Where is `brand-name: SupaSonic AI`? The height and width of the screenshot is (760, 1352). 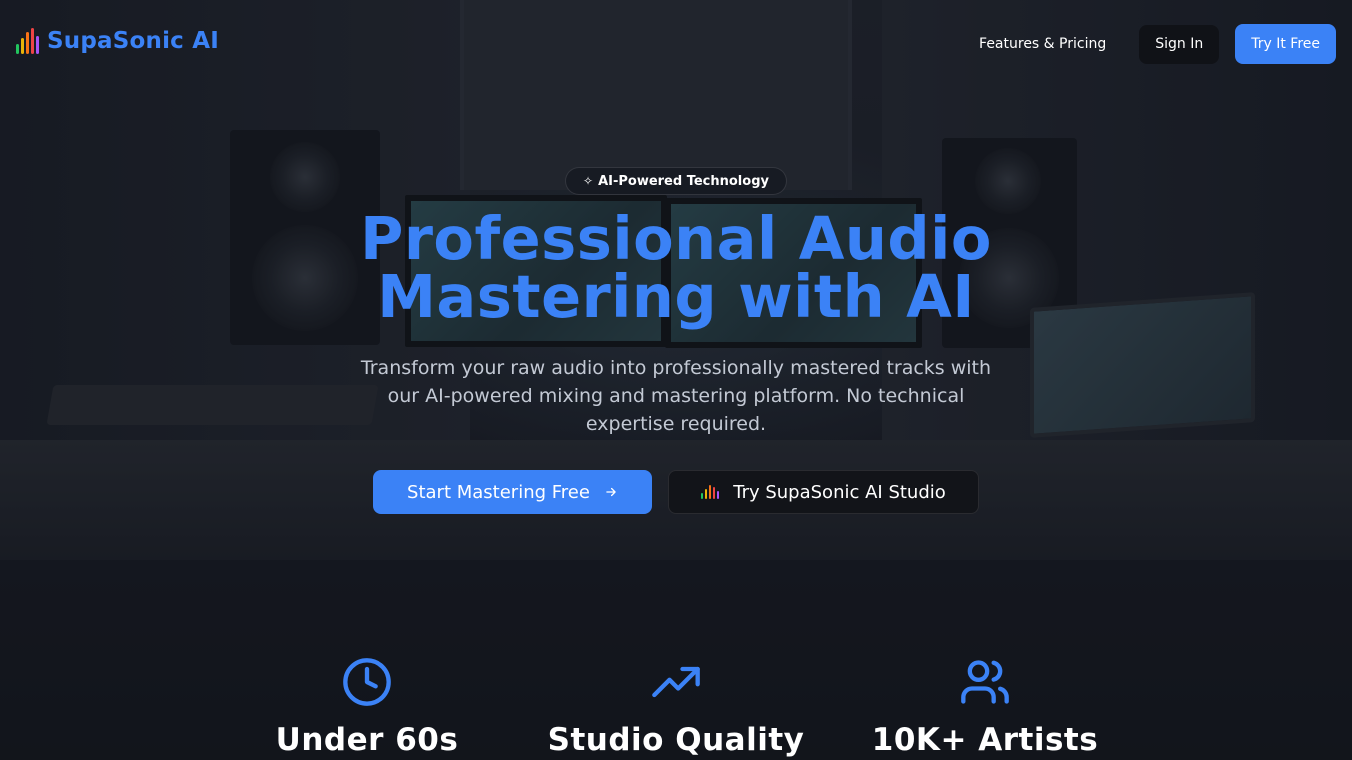
brand-name: SupaSonic AI is located at coordinates (133, 41).